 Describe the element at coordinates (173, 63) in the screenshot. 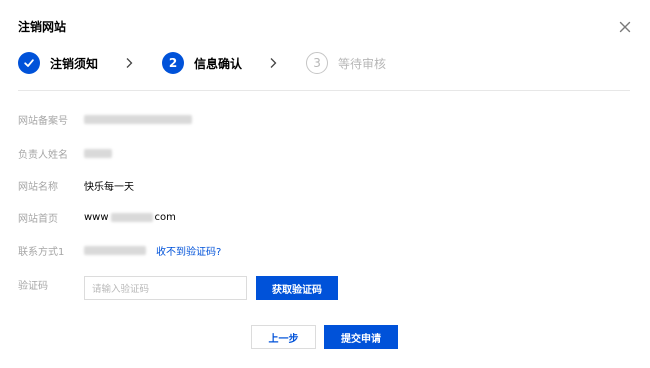

I see `step-confirm-number: 2` at that location.